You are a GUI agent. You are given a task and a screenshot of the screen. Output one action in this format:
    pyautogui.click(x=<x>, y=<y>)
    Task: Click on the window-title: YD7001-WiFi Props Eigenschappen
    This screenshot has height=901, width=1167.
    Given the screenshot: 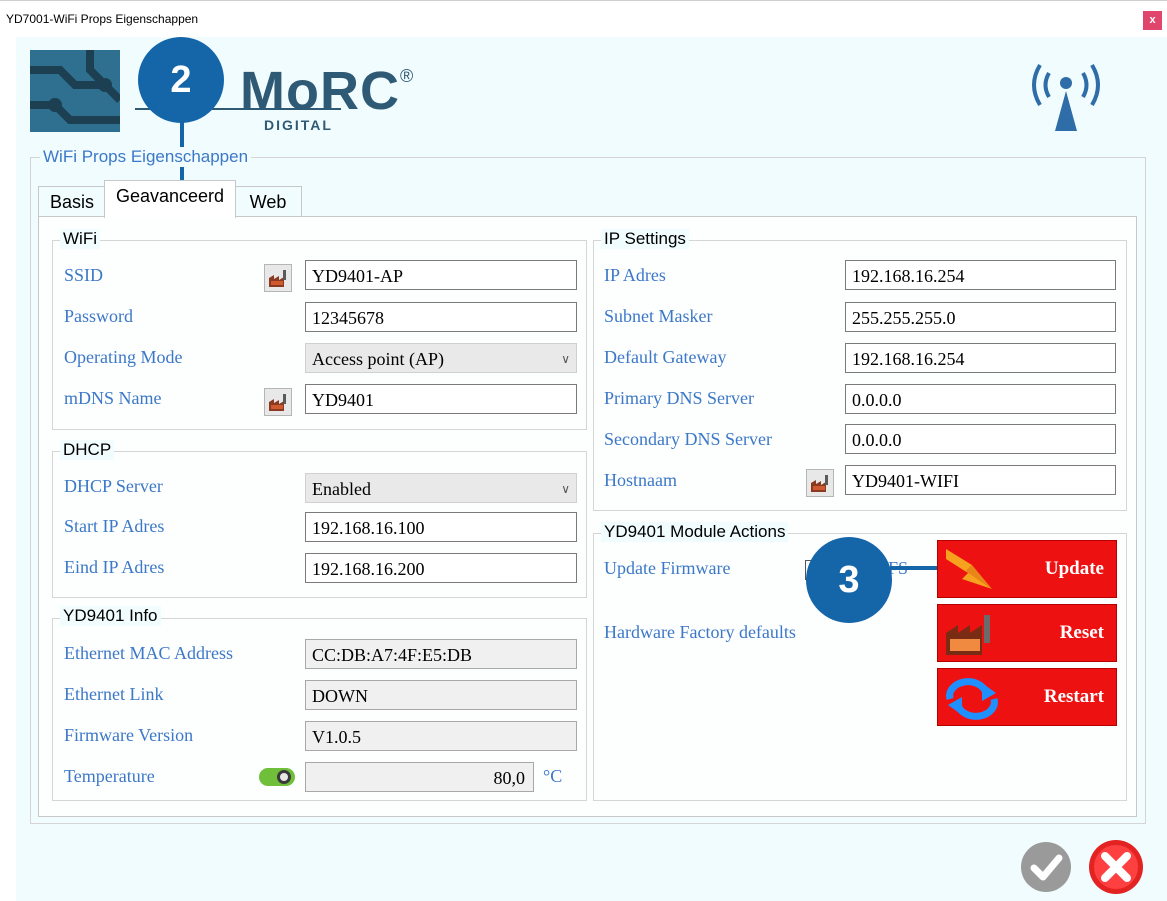 What is the action you would take?
    pyautogui.click(x=102, y=19)
    